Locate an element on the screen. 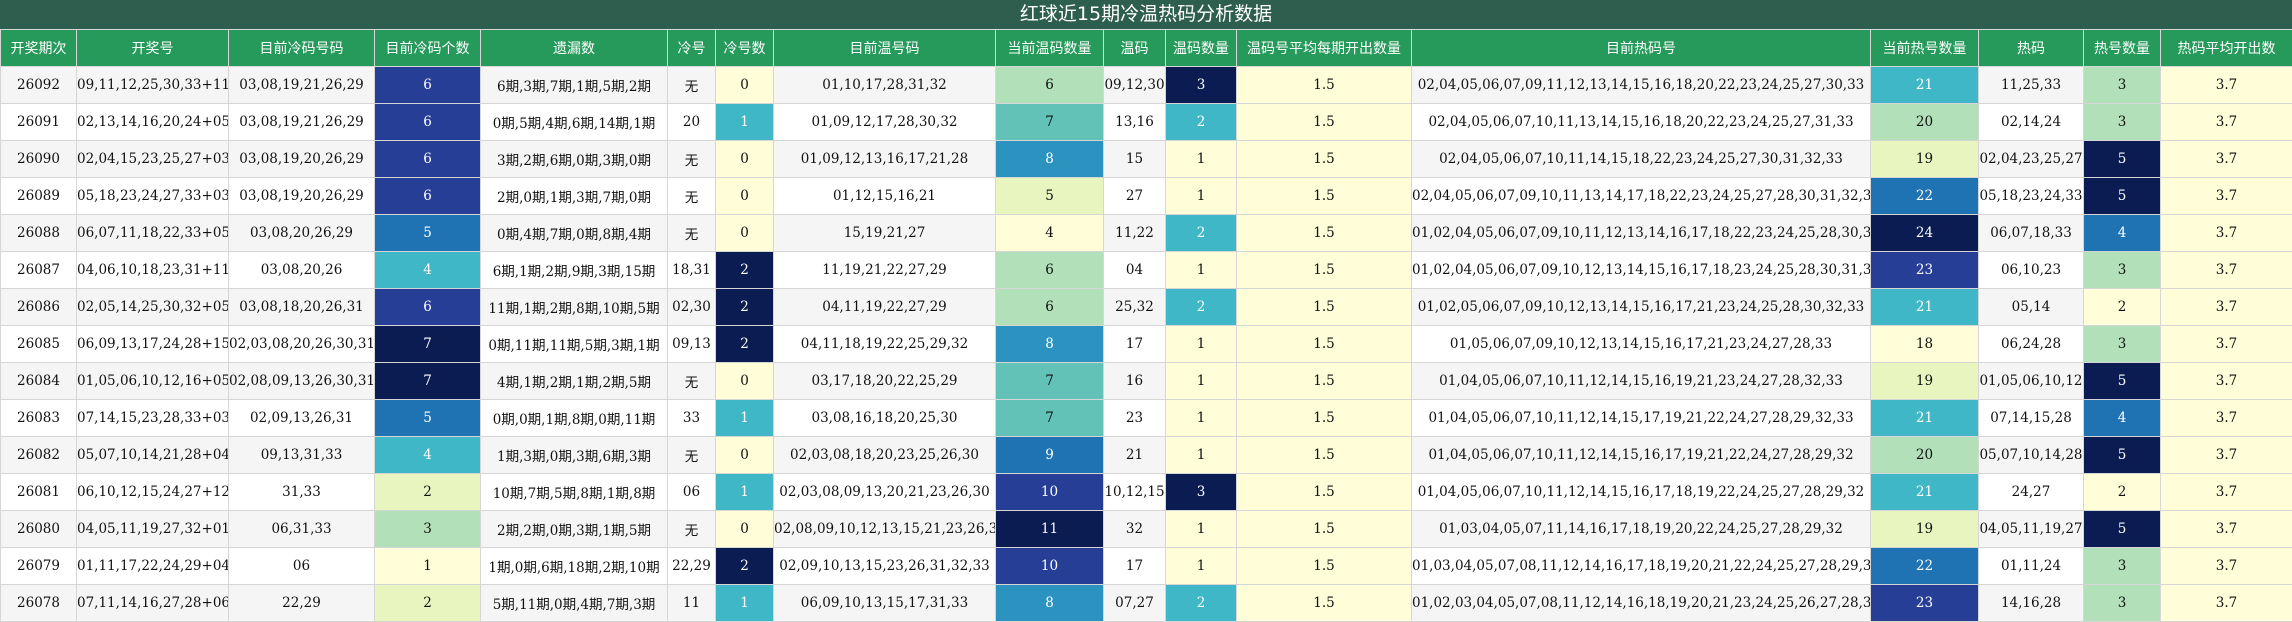  omission-cell: 4期,1期,2期,1期,2期,5期 is located at coordinates (574, 381).